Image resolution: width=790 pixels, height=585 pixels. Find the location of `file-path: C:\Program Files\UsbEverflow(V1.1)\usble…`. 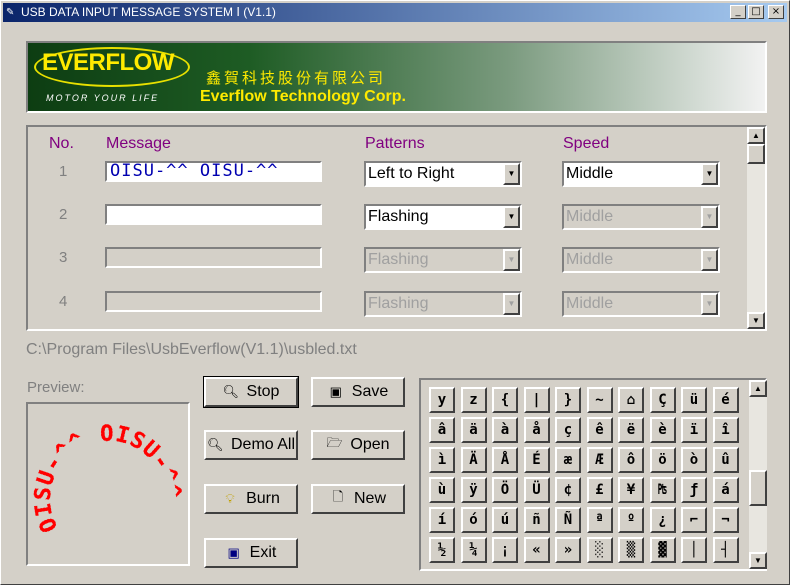

file-path: C:\Program Files\UsbEverflow(V1.1)\usble… is located at coordinates (191, 349).